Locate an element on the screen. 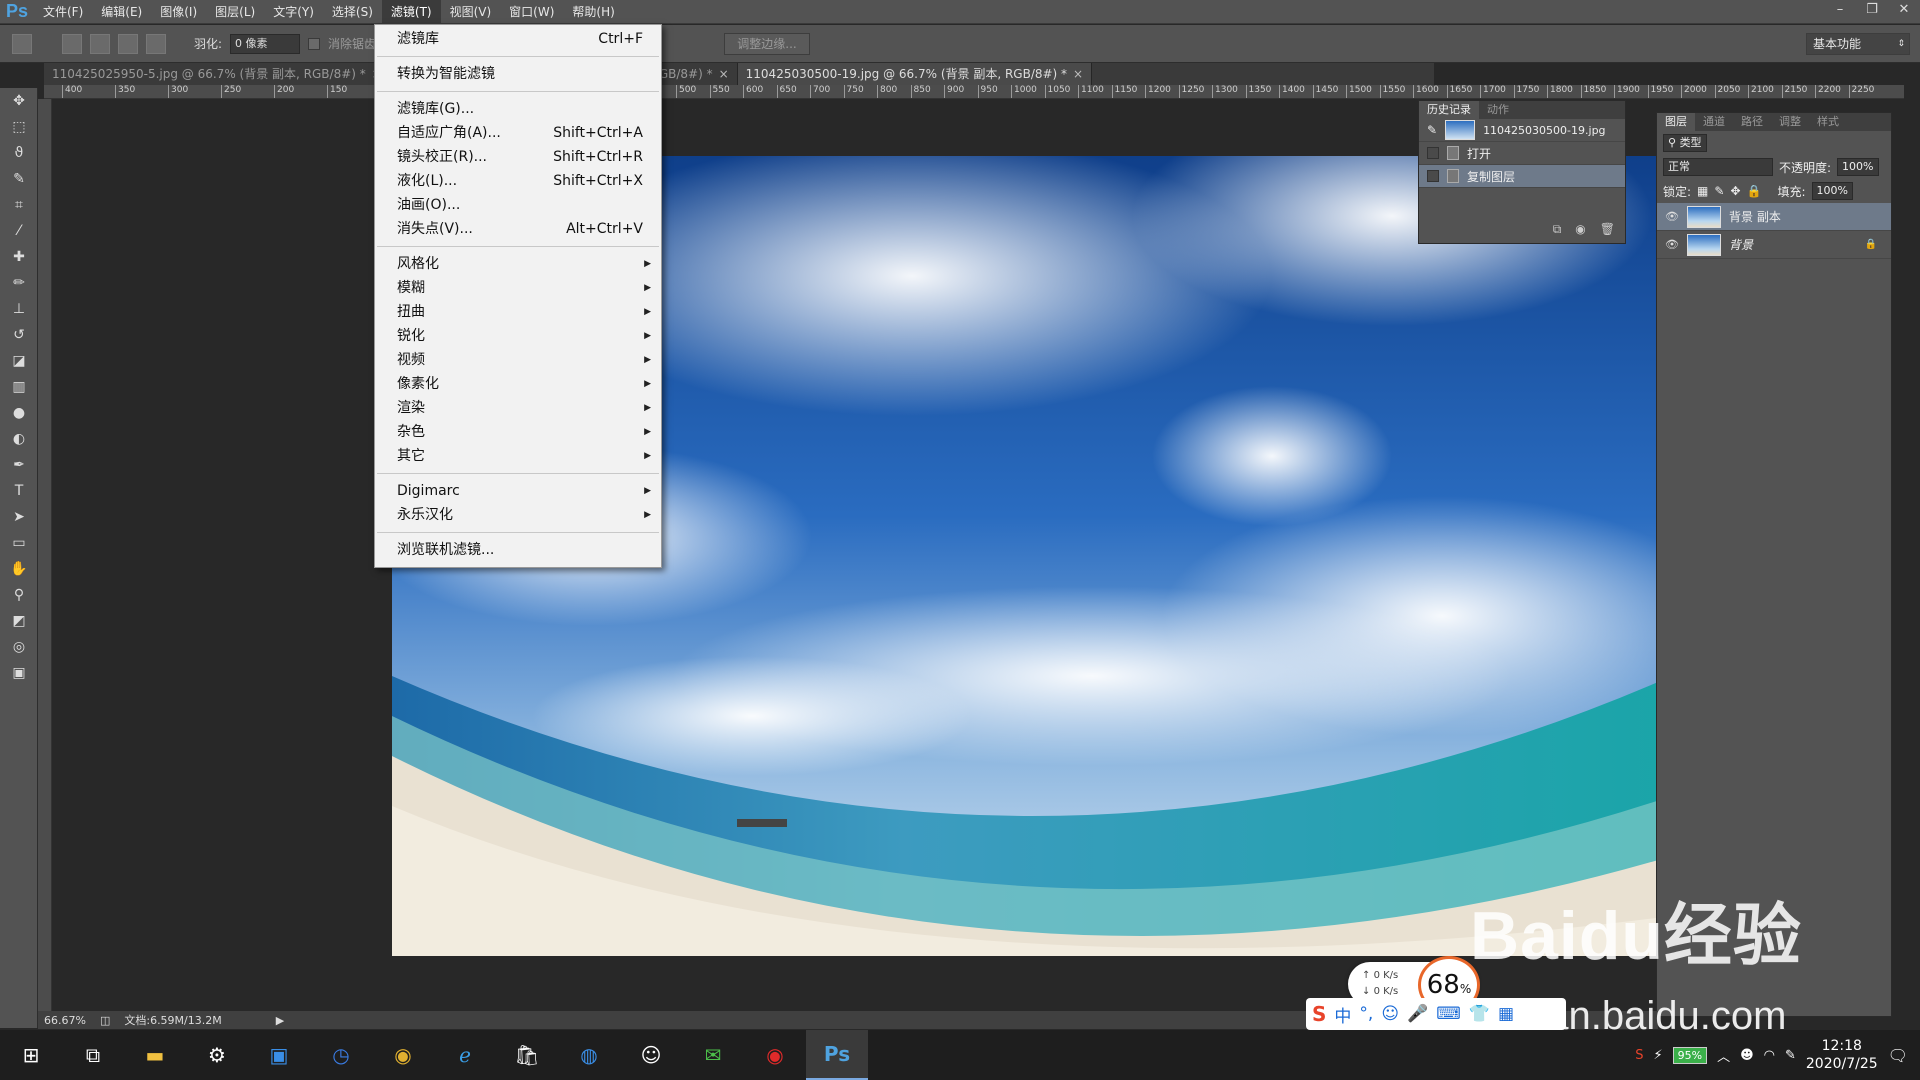  tab-adjustments: 调整 is located at coordinates (1790, 122).